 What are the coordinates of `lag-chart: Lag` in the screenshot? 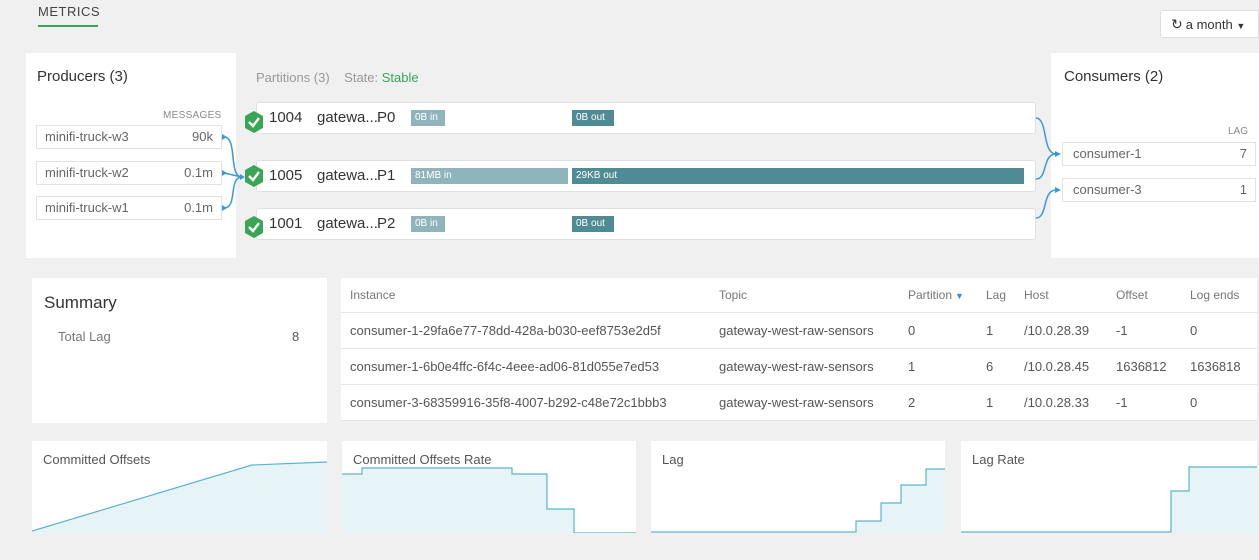 It's located at (798, 487).